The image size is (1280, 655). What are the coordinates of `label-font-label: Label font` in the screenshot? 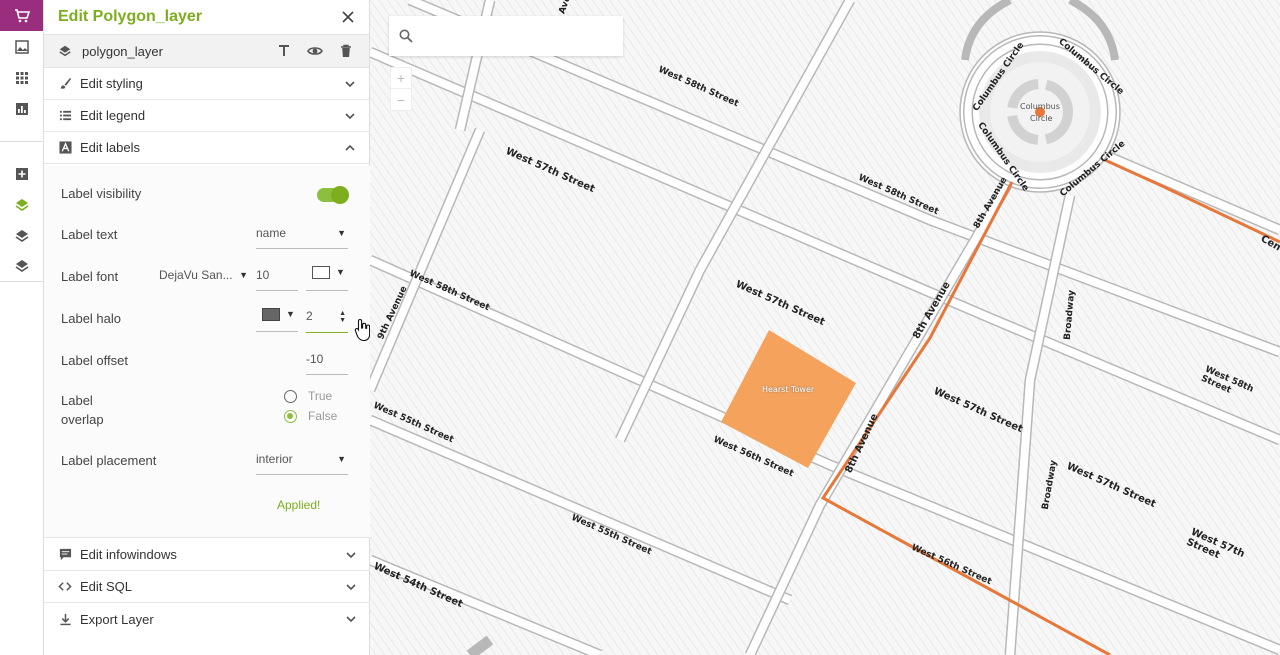 It's located at (90, 276).